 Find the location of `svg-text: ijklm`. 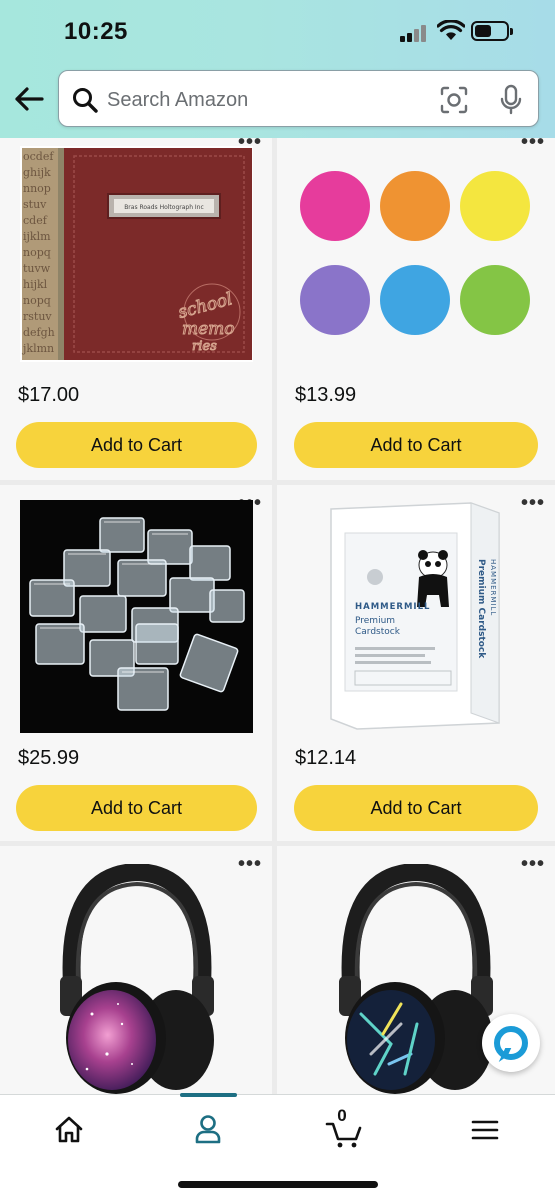

svg-text: ijklm is located at coordinates (37, 236).